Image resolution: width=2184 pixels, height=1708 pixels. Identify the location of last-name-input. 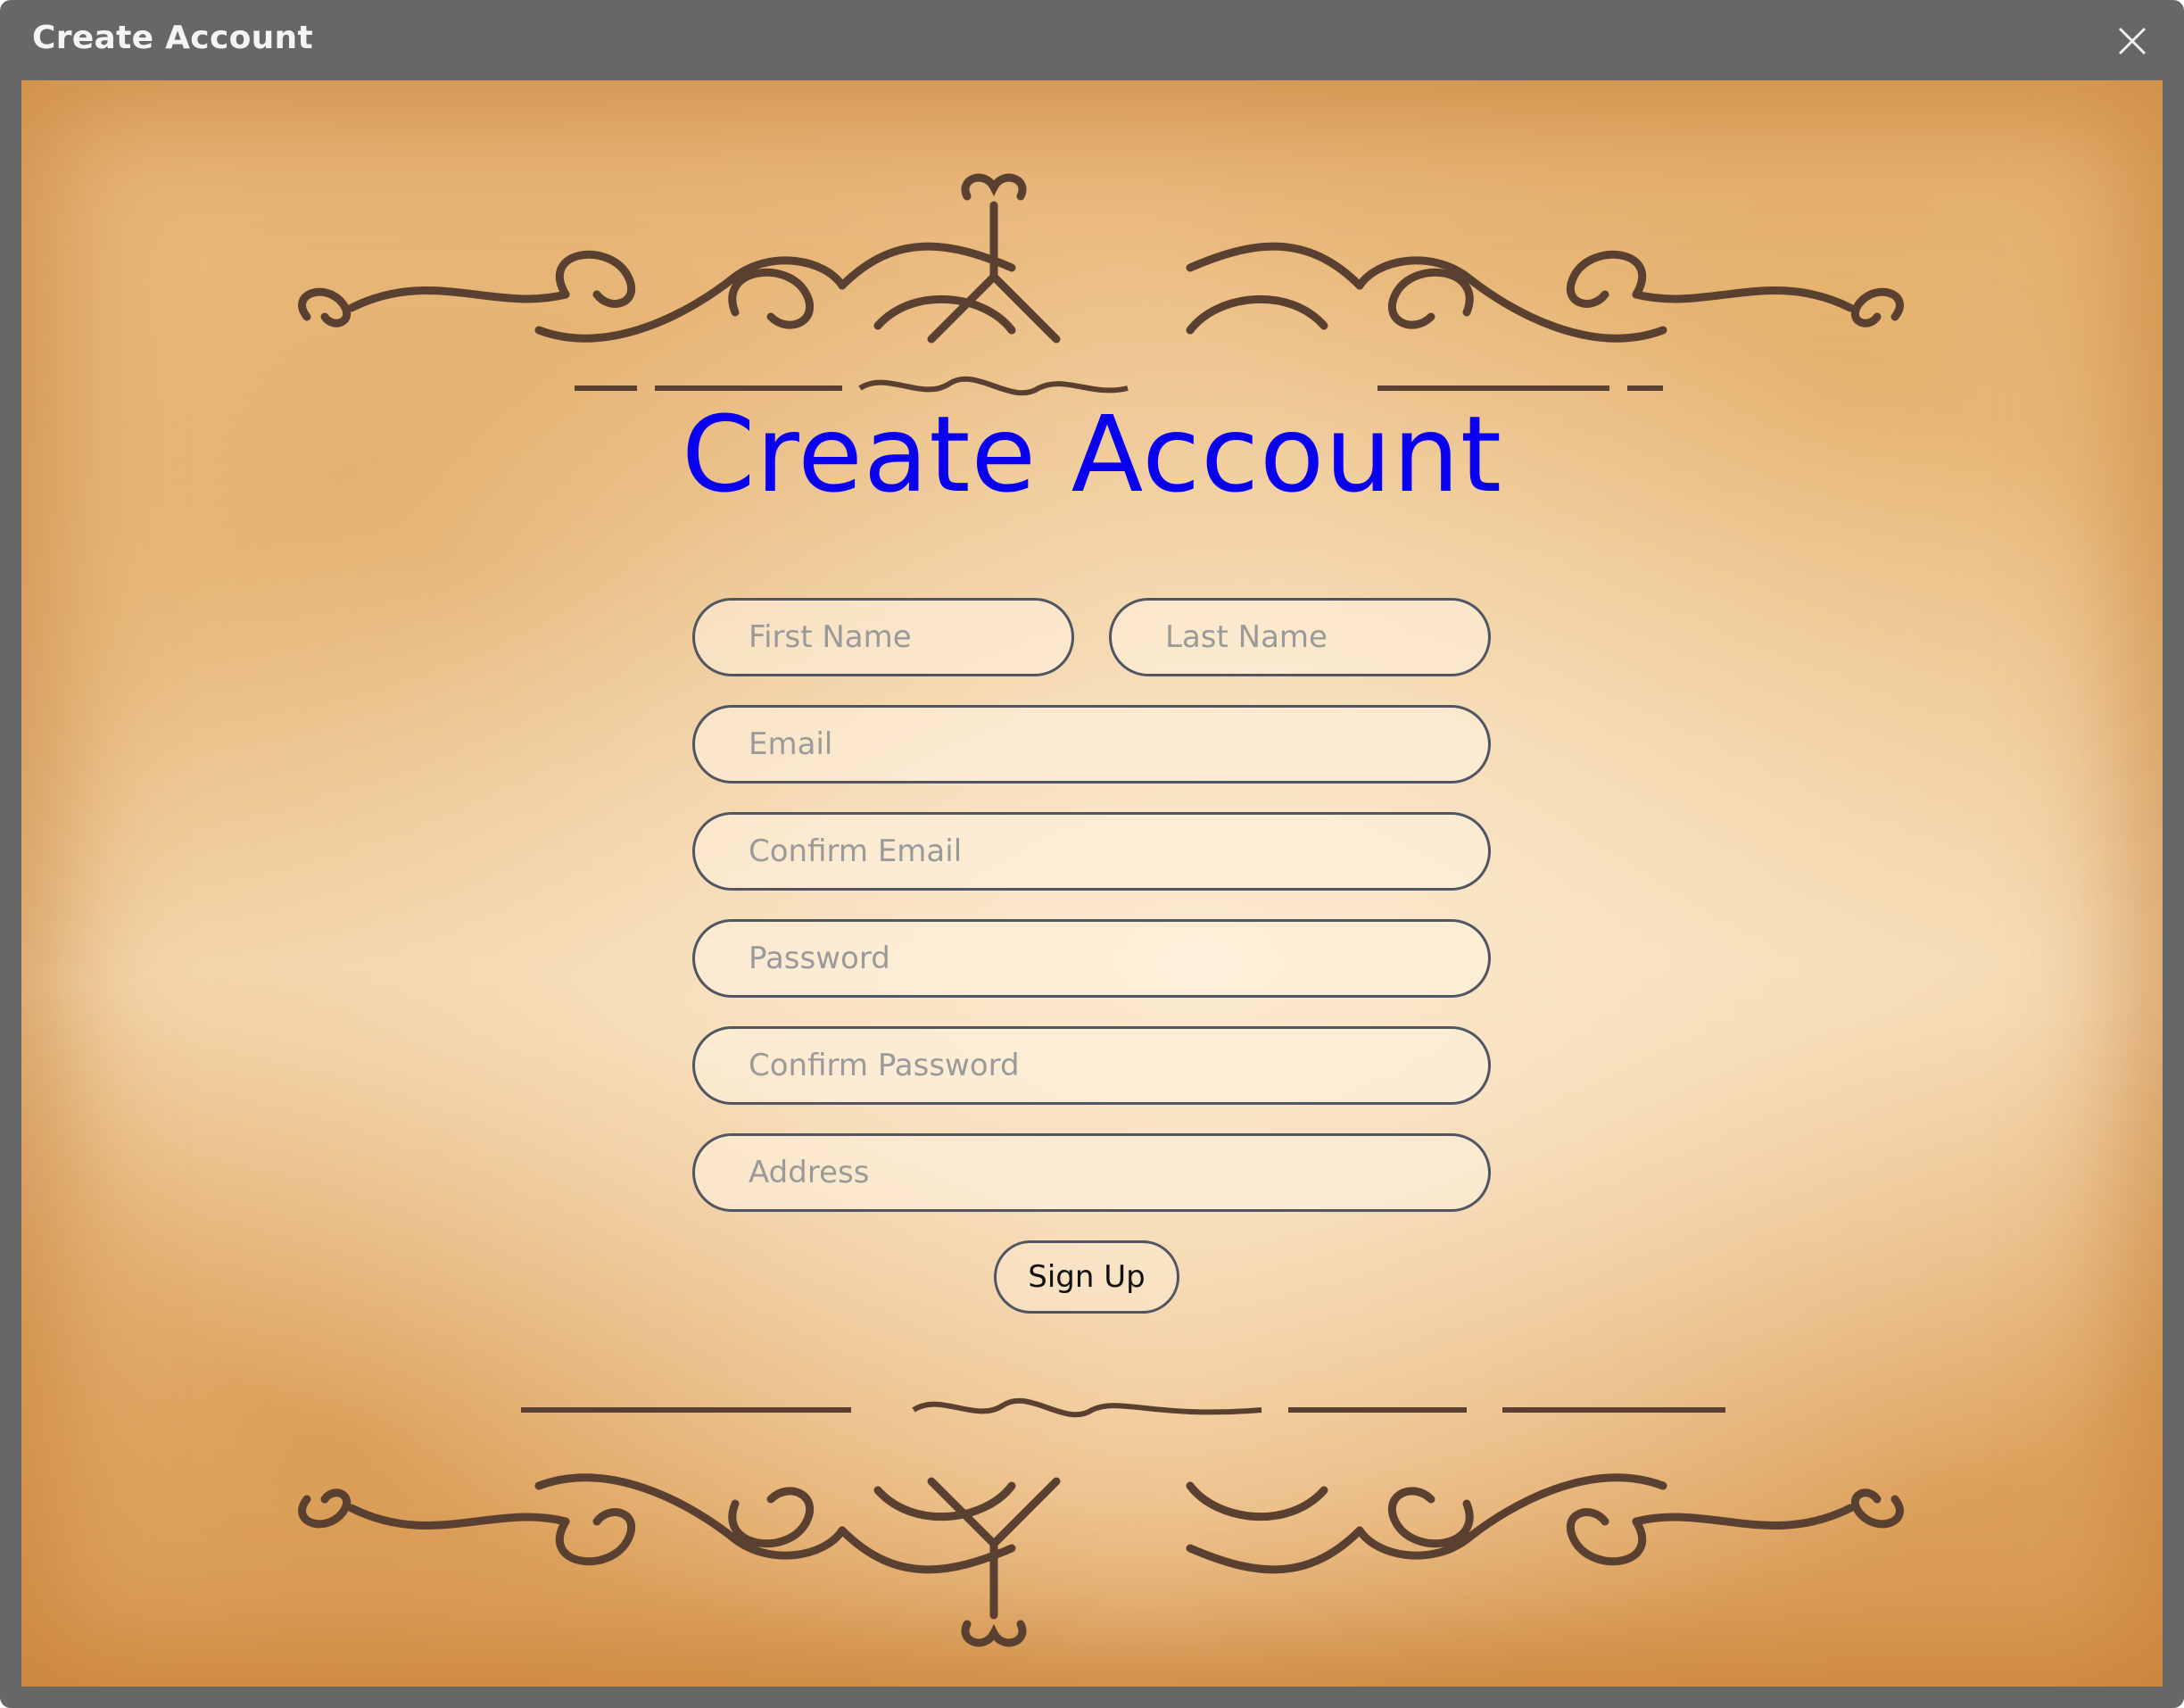
(1300, 637).